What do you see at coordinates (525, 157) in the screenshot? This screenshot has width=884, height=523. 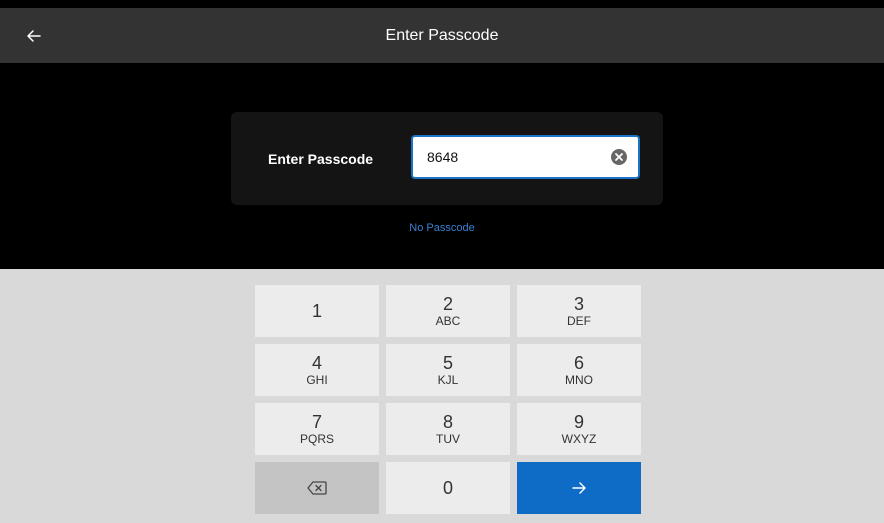 I see `passcode-input: 8648` at bounding box center [525, 157].